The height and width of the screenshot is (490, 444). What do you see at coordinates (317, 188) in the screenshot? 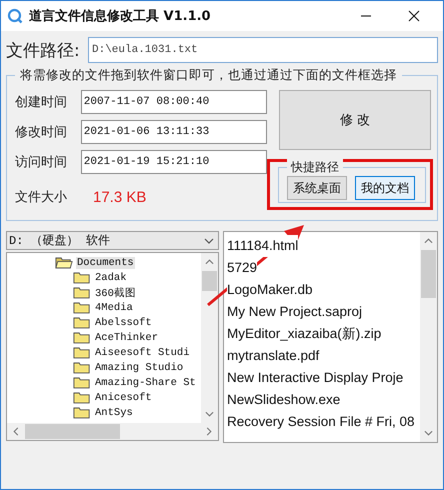
I see `shortcut-button: 系统桌面` at bounding box center [317, 188].